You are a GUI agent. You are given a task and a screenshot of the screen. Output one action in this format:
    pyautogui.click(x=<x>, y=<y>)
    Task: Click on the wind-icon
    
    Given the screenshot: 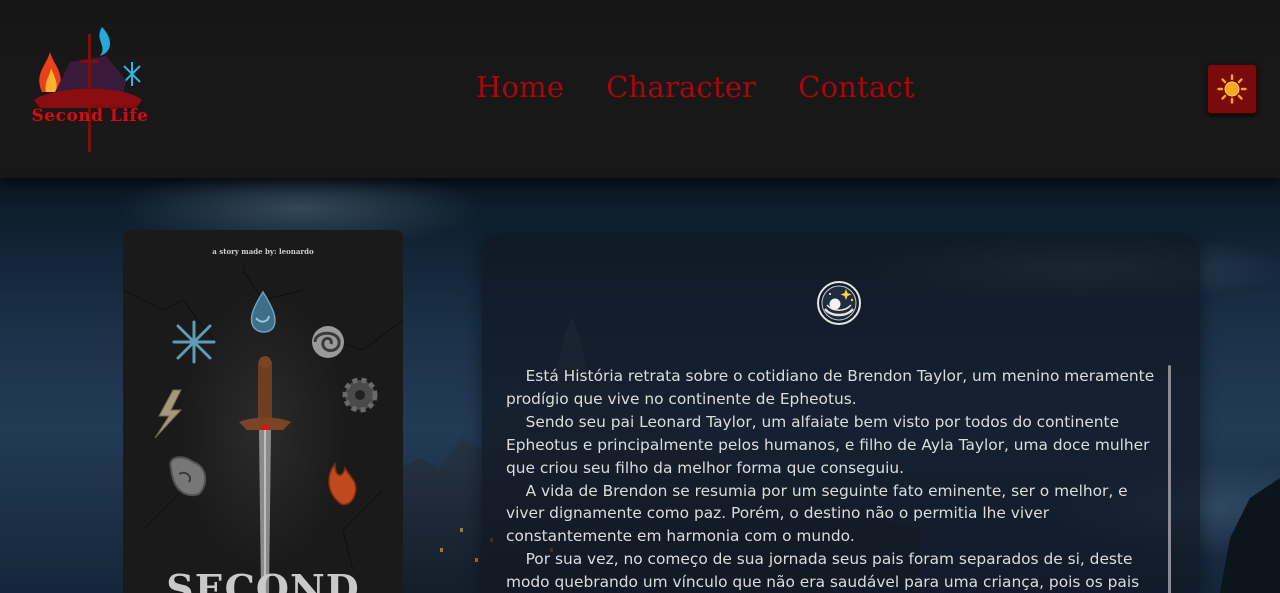 What is the action you would take?
    pyautogui.click(x=328, y=342)
    